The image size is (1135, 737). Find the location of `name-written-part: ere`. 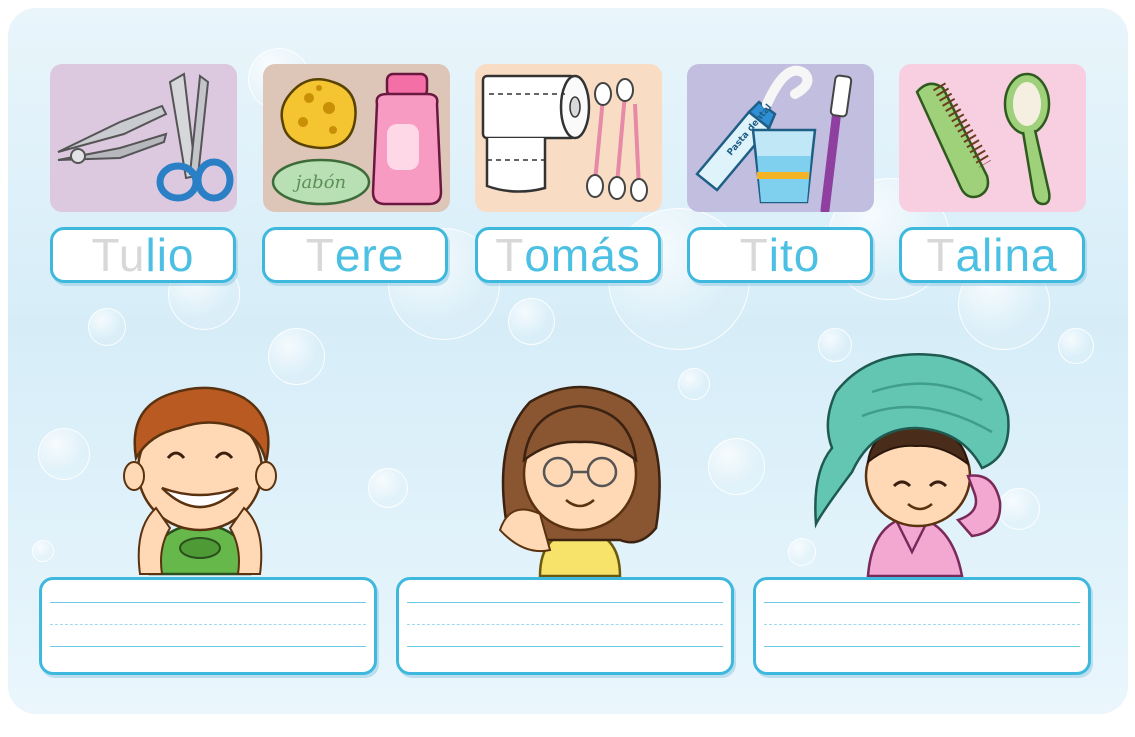

name-written-part: ere is located at coordinates (369, 255).